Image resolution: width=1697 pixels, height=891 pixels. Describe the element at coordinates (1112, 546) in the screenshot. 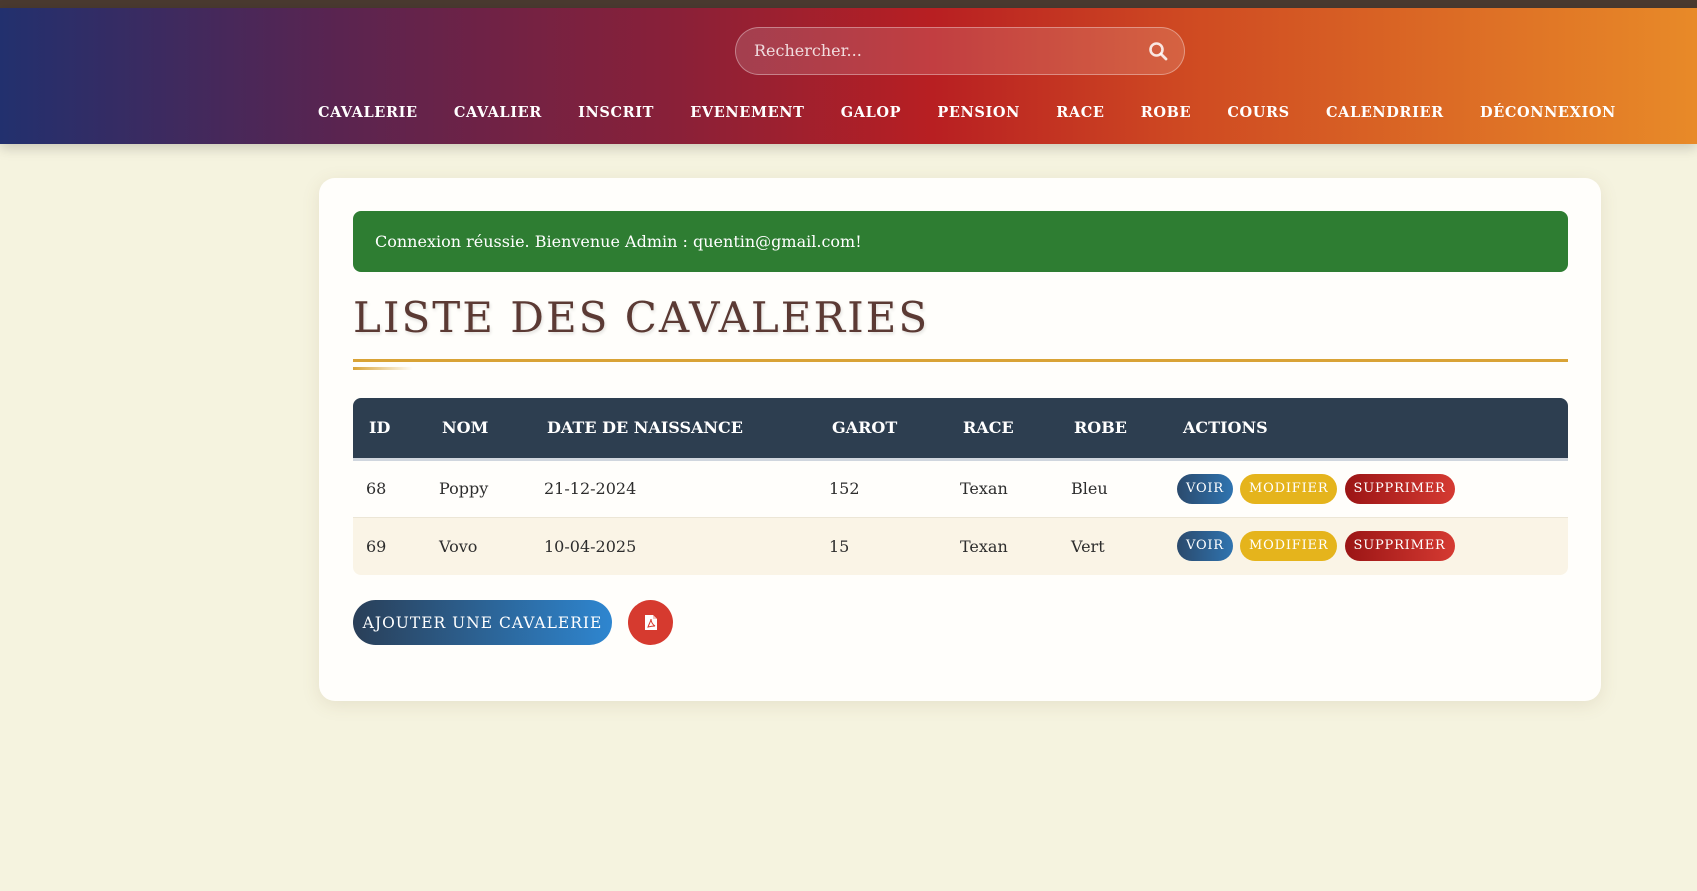

I see `cell-robe: Vert` at that location.